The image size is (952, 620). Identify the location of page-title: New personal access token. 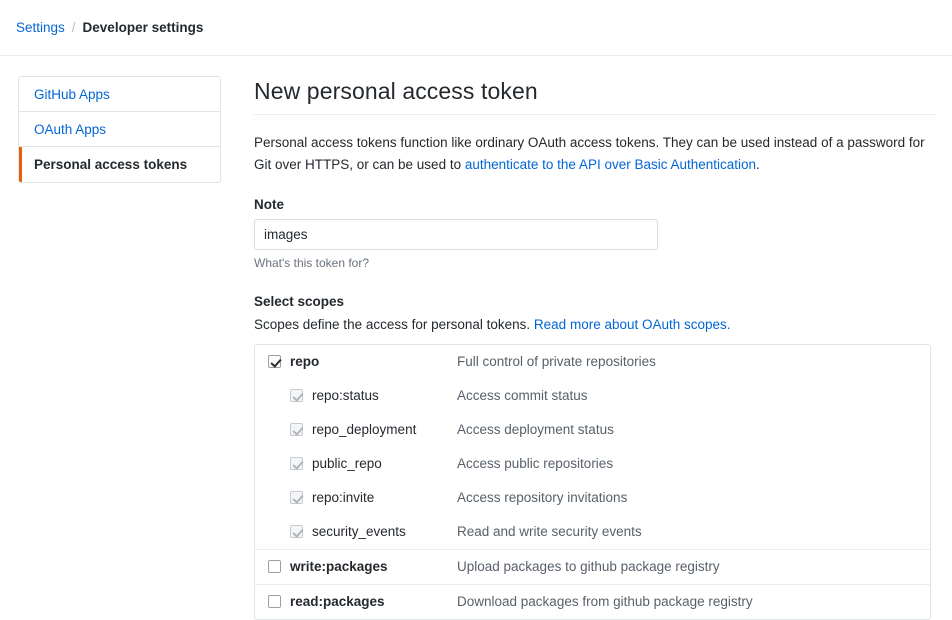
(396, 91).